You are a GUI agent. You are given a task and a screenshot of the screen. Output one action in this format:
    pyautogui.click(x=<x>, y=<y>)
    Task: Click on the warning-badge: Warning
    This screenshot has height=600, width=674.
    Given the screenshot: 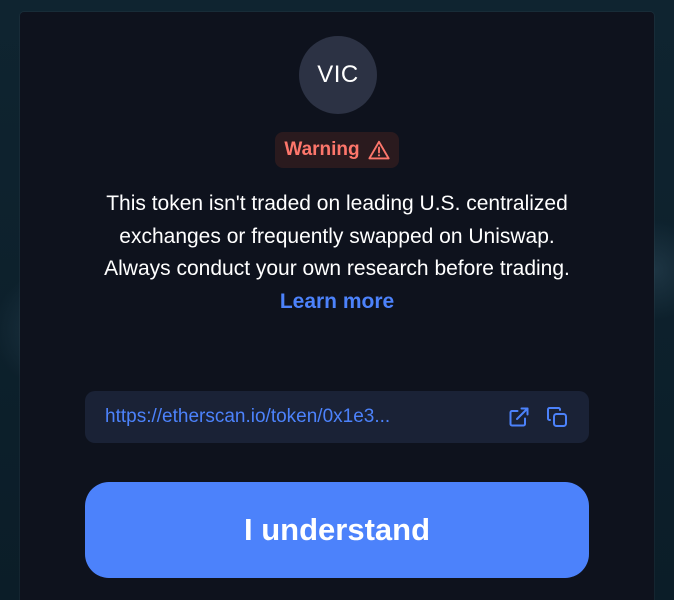 What is the action you would take?
    pyautogui.click(x=337, y=150)
    